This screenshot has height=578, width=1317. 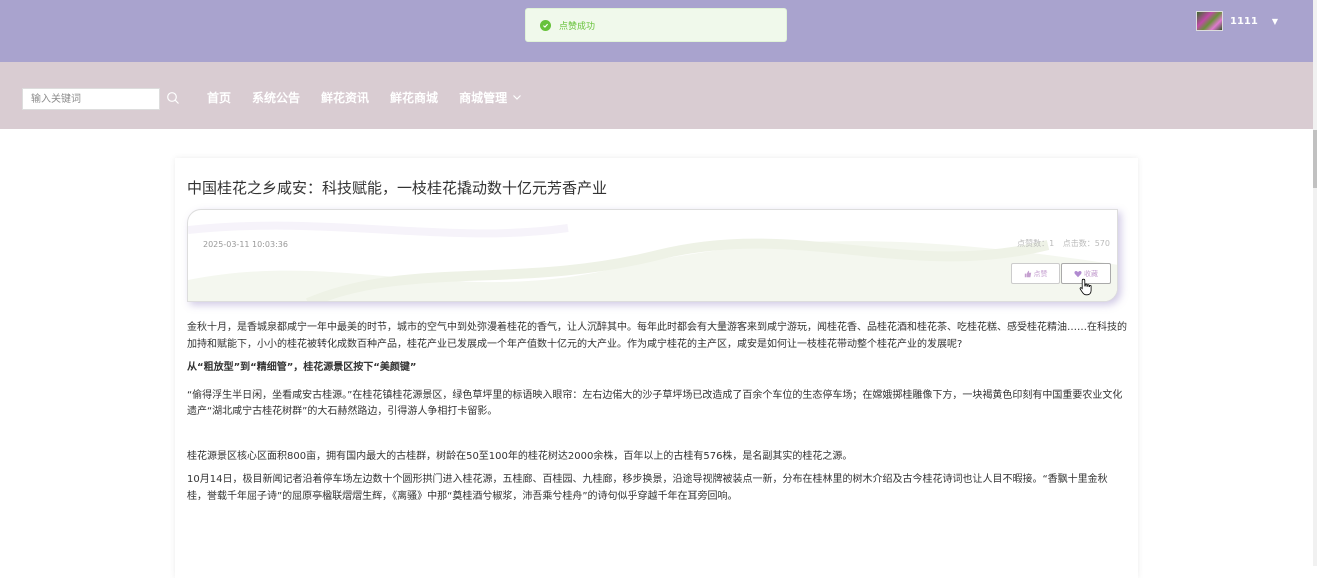 I want to click on nav-item-flower-mall: 鲜花商城, so click(x=414, y=97).